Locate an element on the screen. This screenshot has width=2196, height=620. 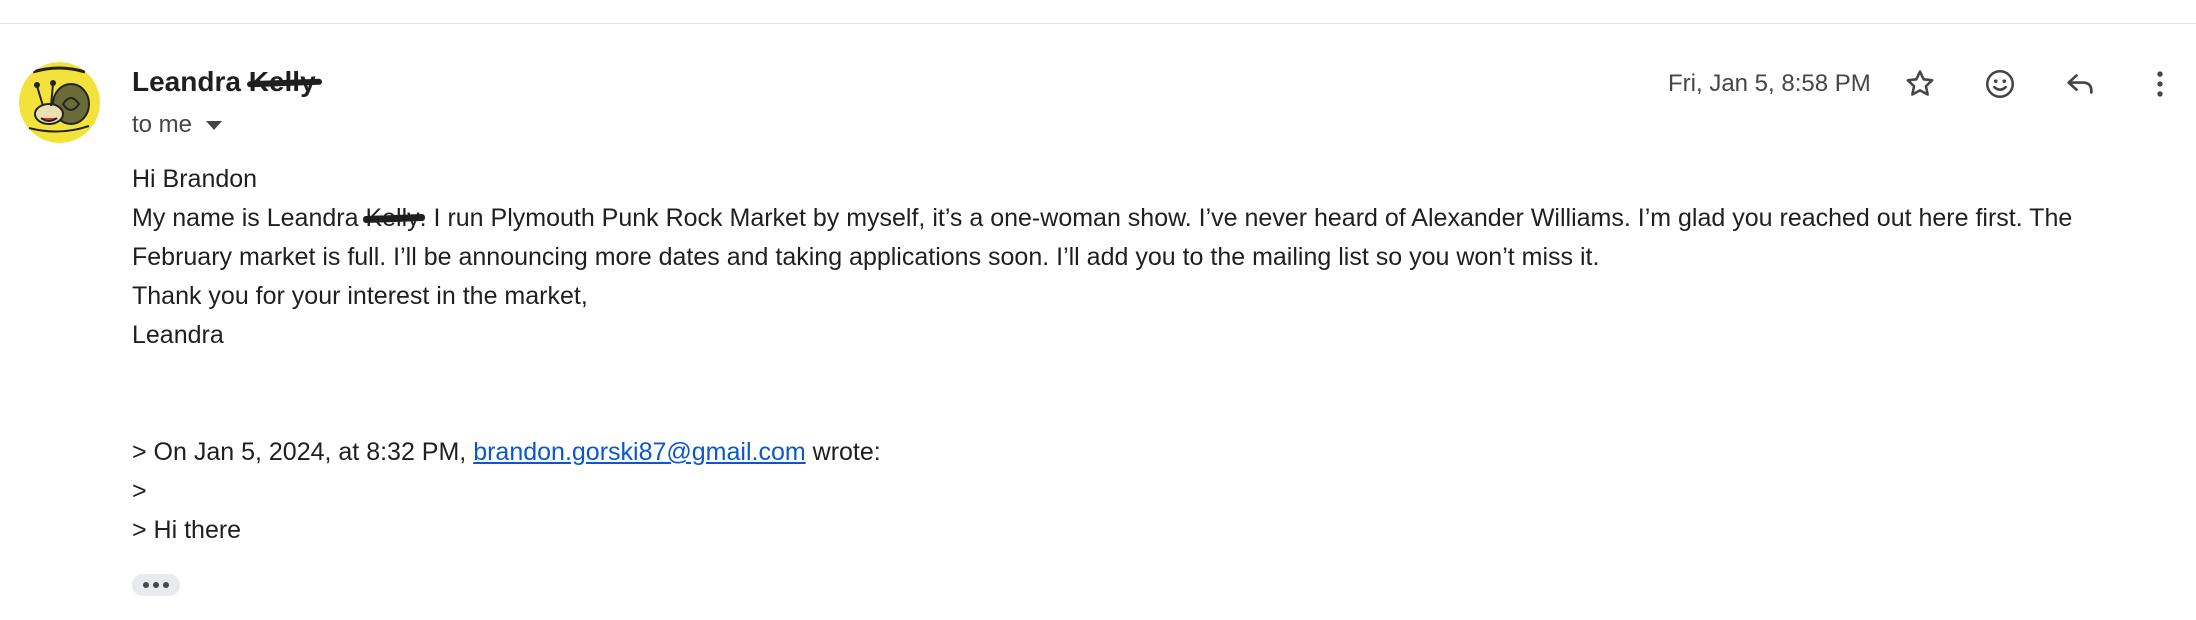
signature: Leandra is located at coordinates (178, 335).